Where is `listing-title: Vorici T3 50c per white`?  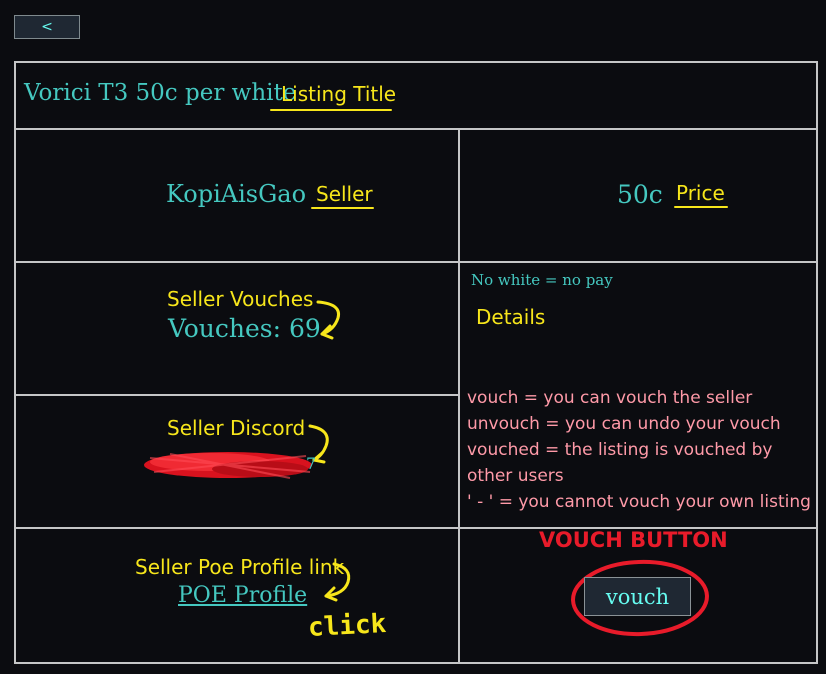
listing-title: Vorici T3 50c per white is located at coordinates (160, 93).